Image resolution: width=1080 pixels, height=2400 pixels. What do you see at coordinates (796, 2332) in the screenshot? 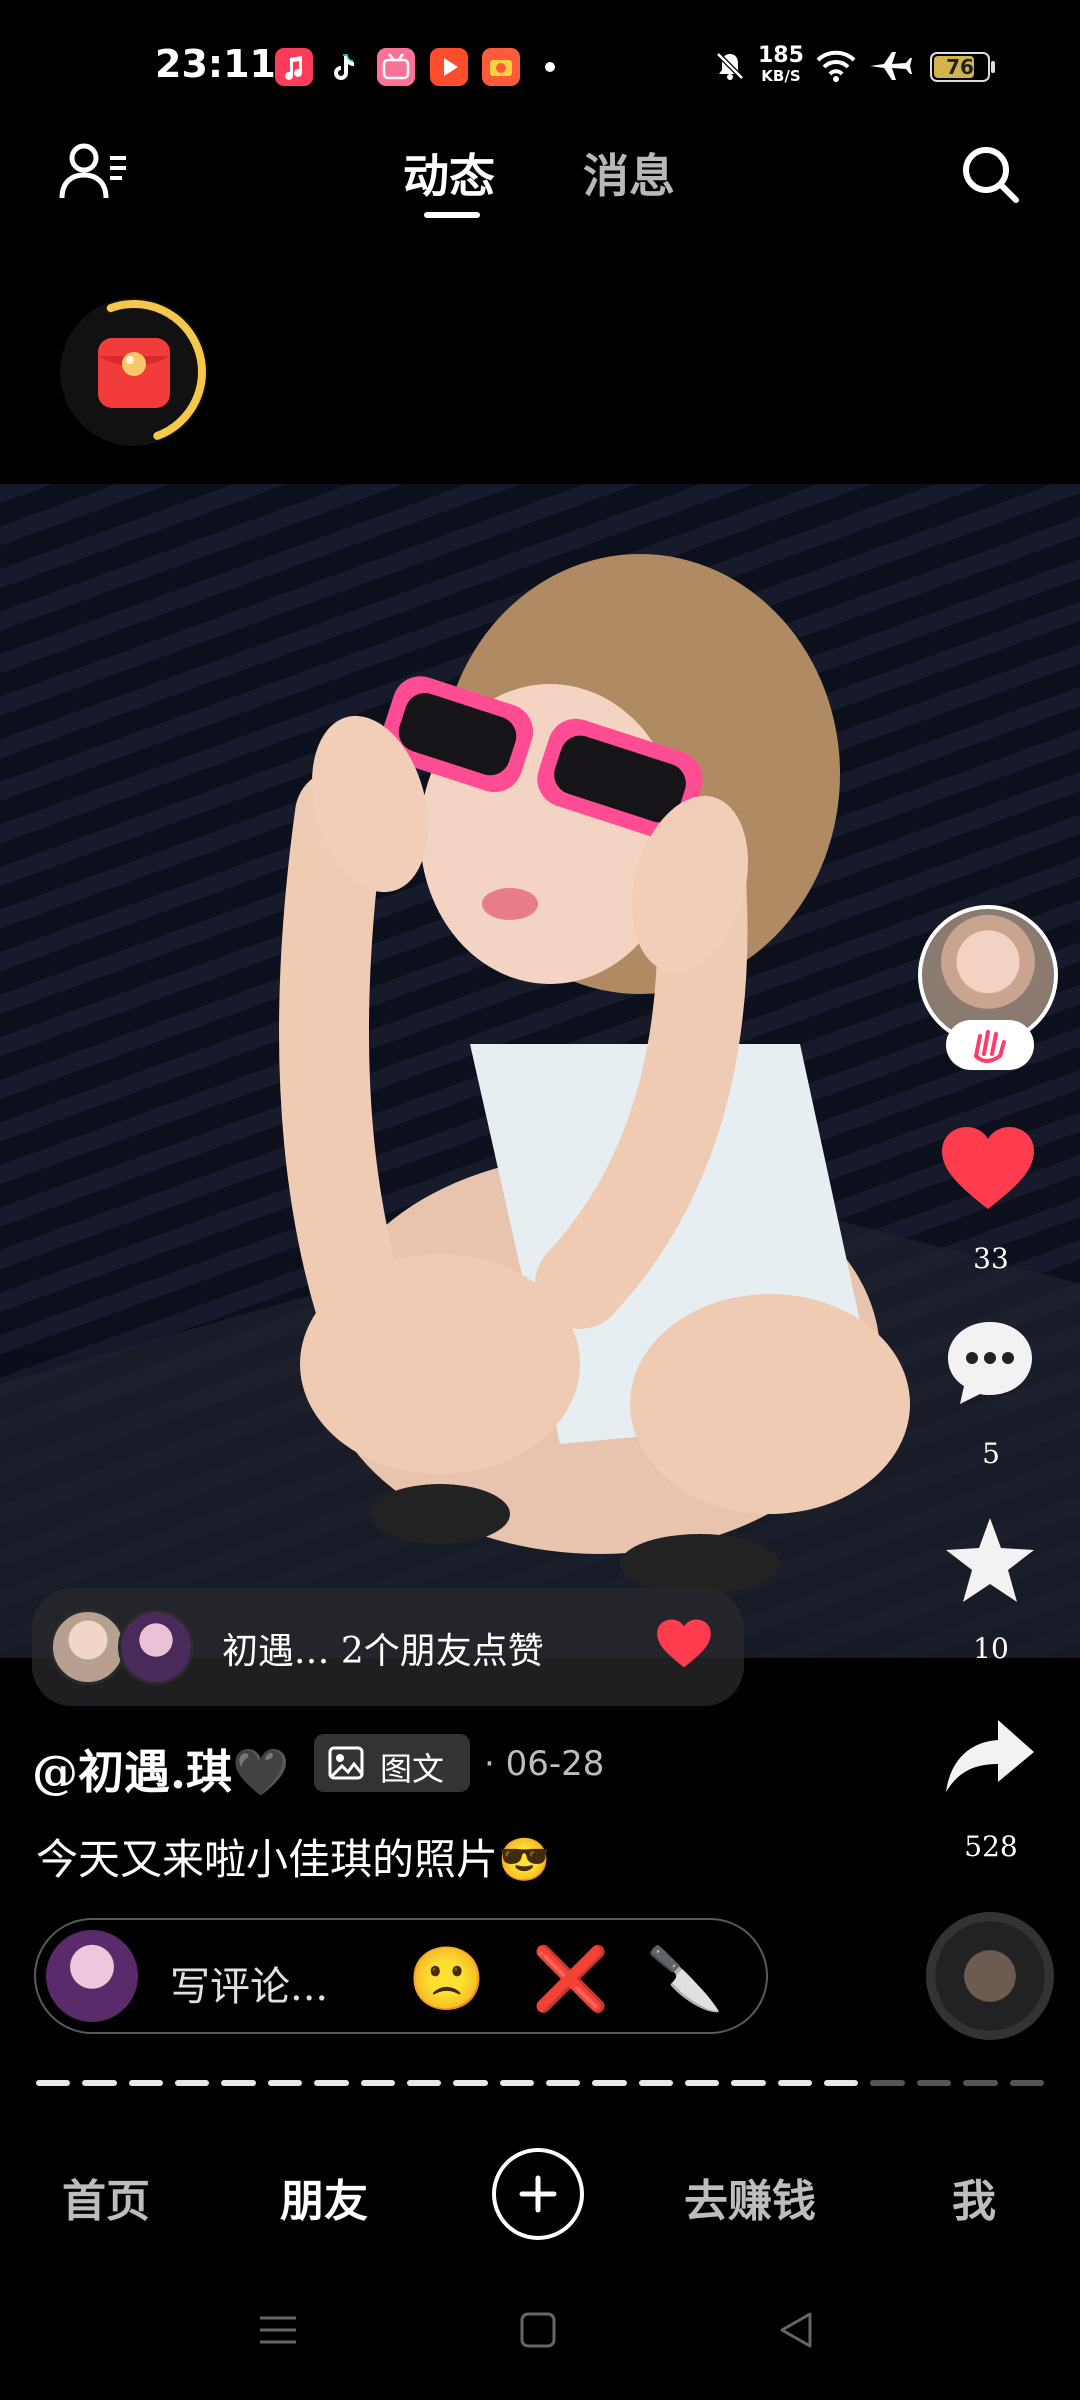
I see `back-icon` at bounding box center [796, 2332].